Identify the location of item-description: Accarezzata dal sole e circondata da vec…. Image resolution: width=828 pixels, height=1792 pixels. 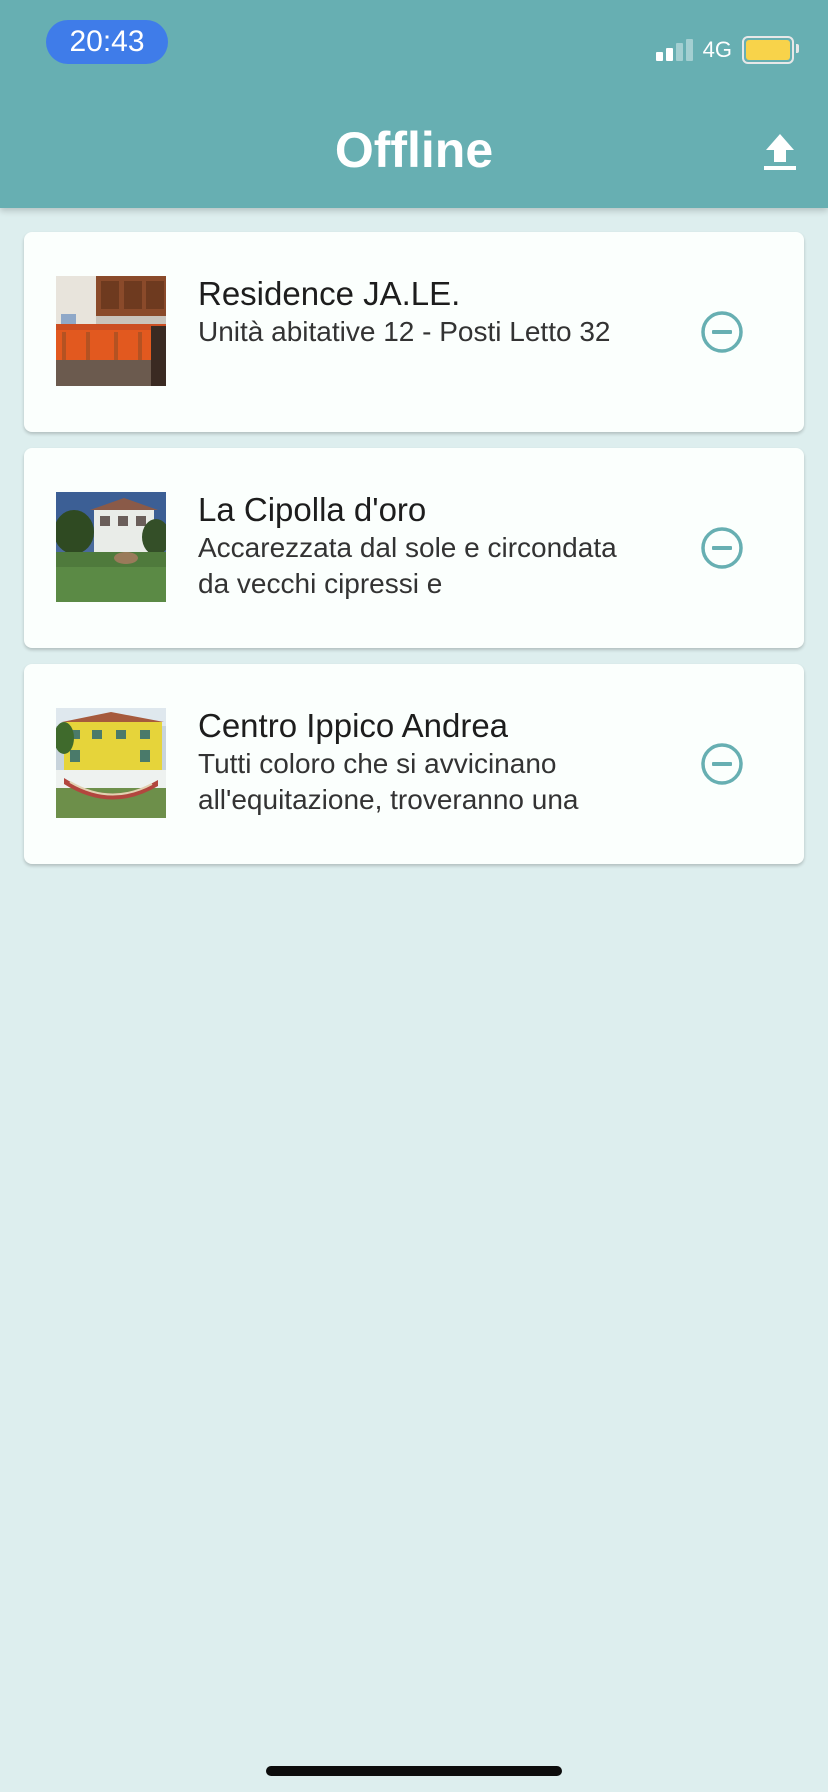
(407, 565).